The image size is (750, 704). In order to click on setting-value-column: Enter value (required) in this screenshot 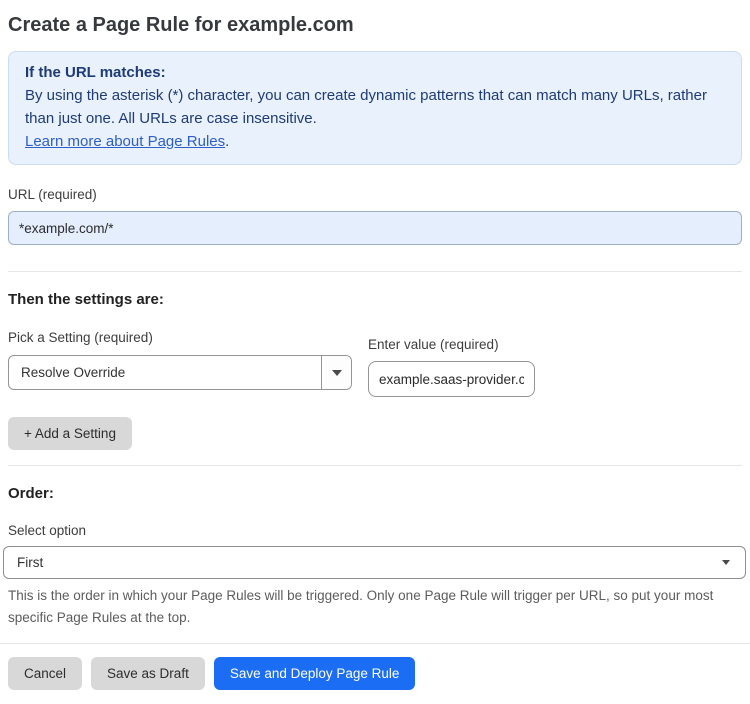, I will do `click(451, 366)`.